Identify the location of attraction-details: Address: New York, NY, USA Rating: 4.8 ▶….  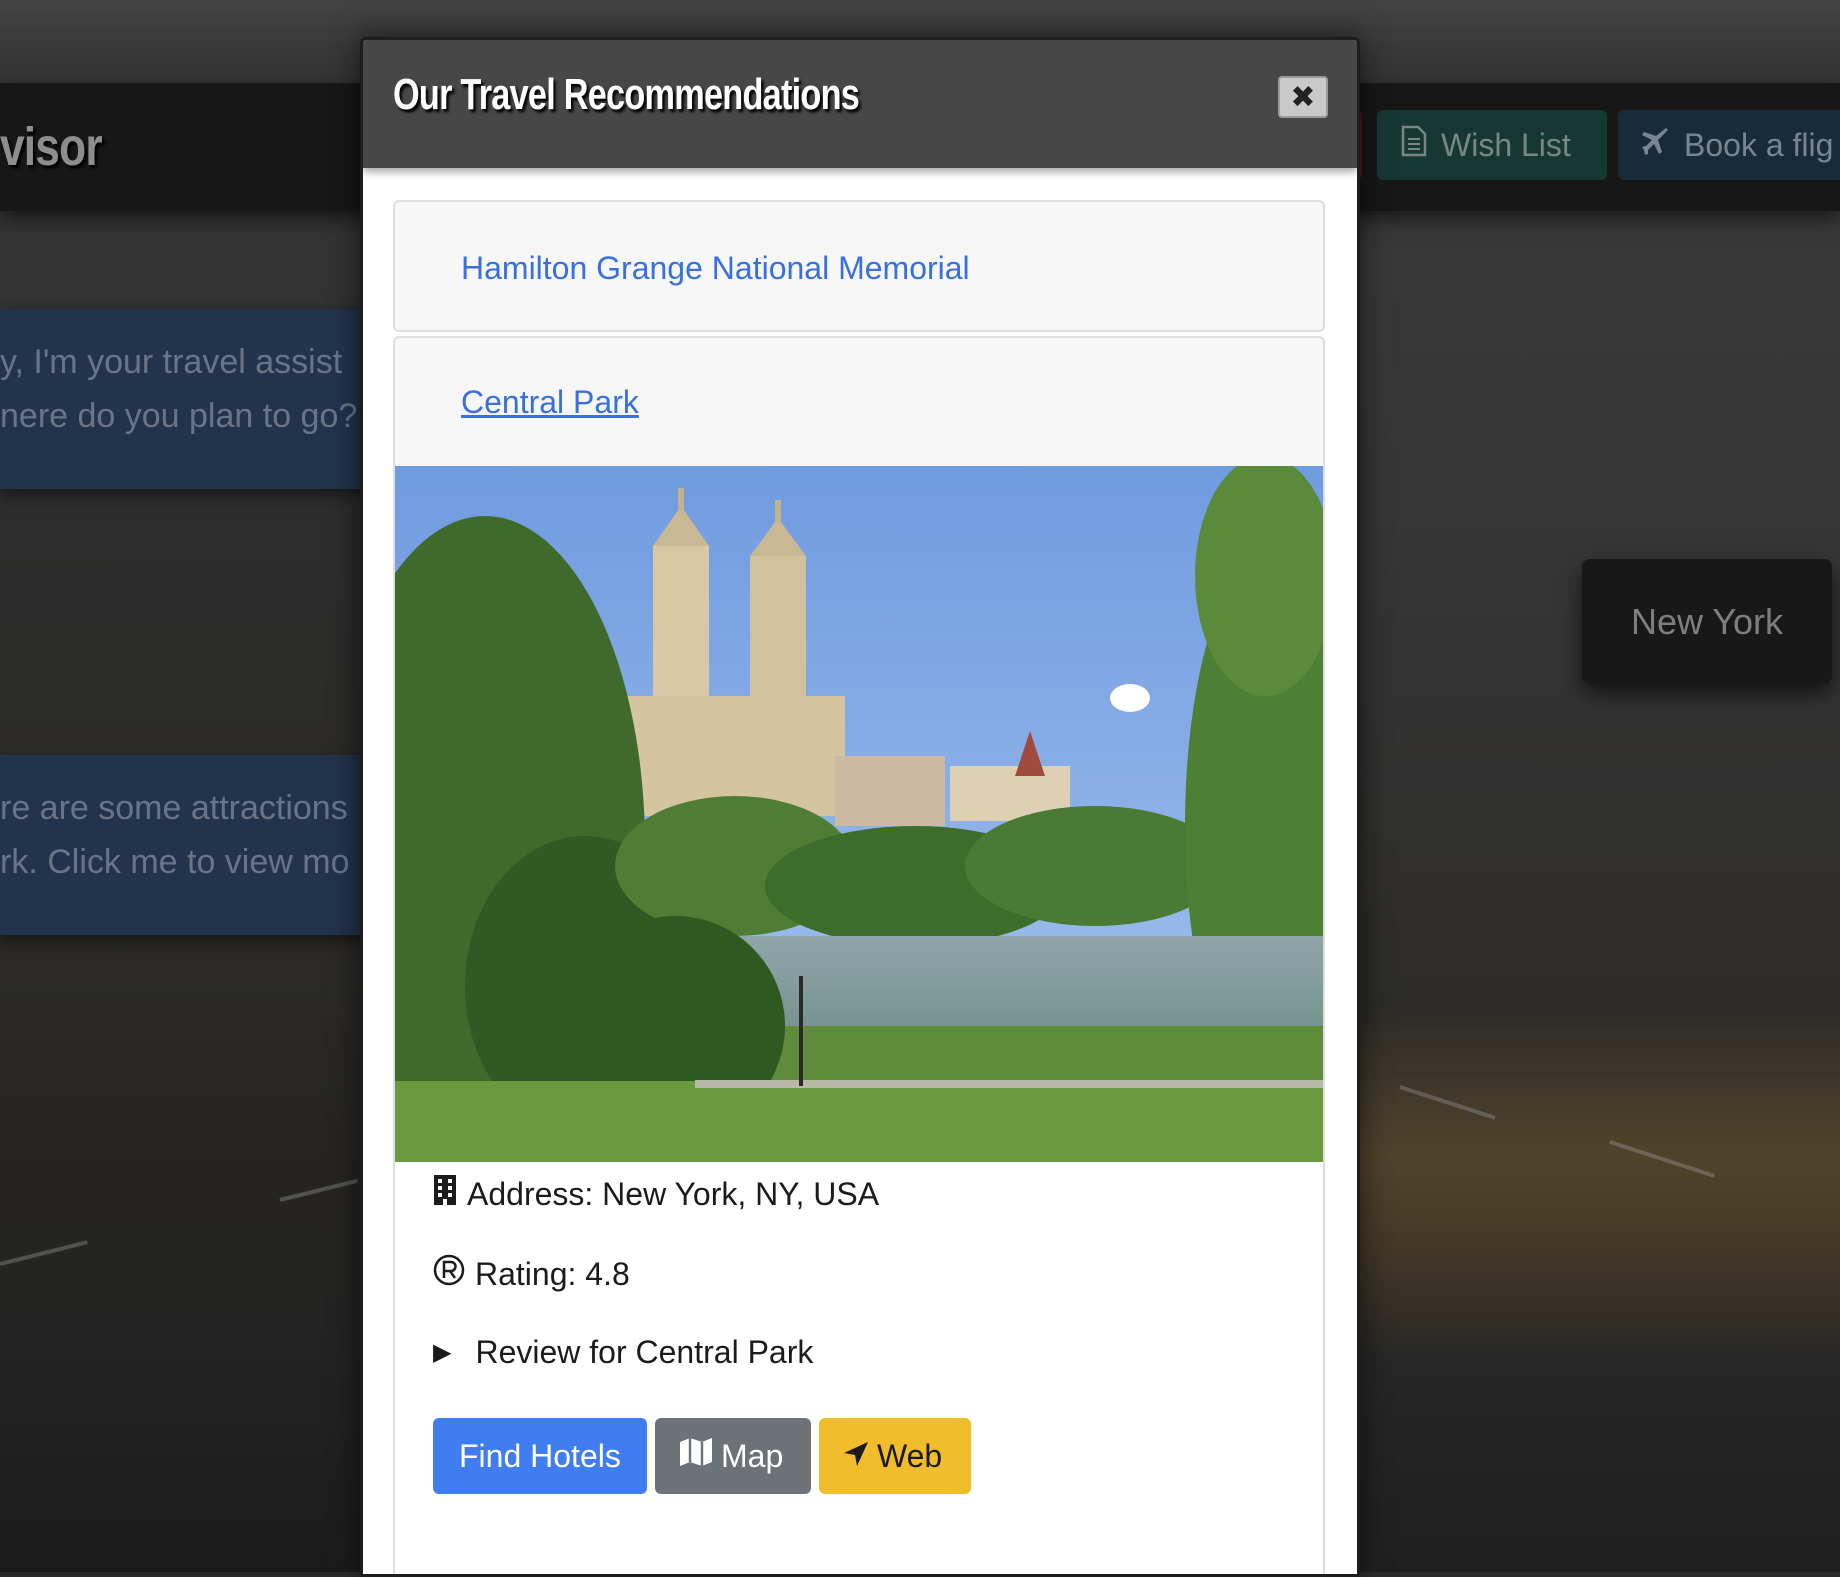
(859, 1368).